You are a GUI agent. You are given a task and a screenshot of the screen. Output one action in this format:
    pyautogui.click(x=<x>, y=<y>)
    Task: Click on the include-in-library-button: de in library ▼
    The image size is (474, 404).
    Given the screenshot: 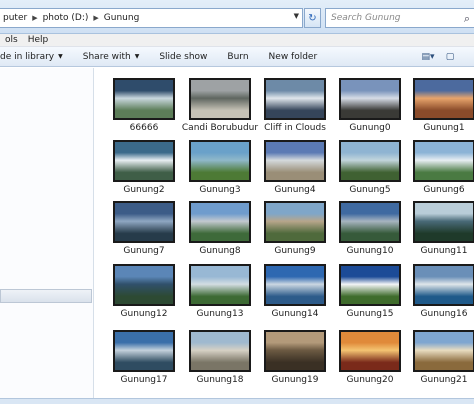 What is the action you would take?
    pyautogui.click(x=36, y=57)
    